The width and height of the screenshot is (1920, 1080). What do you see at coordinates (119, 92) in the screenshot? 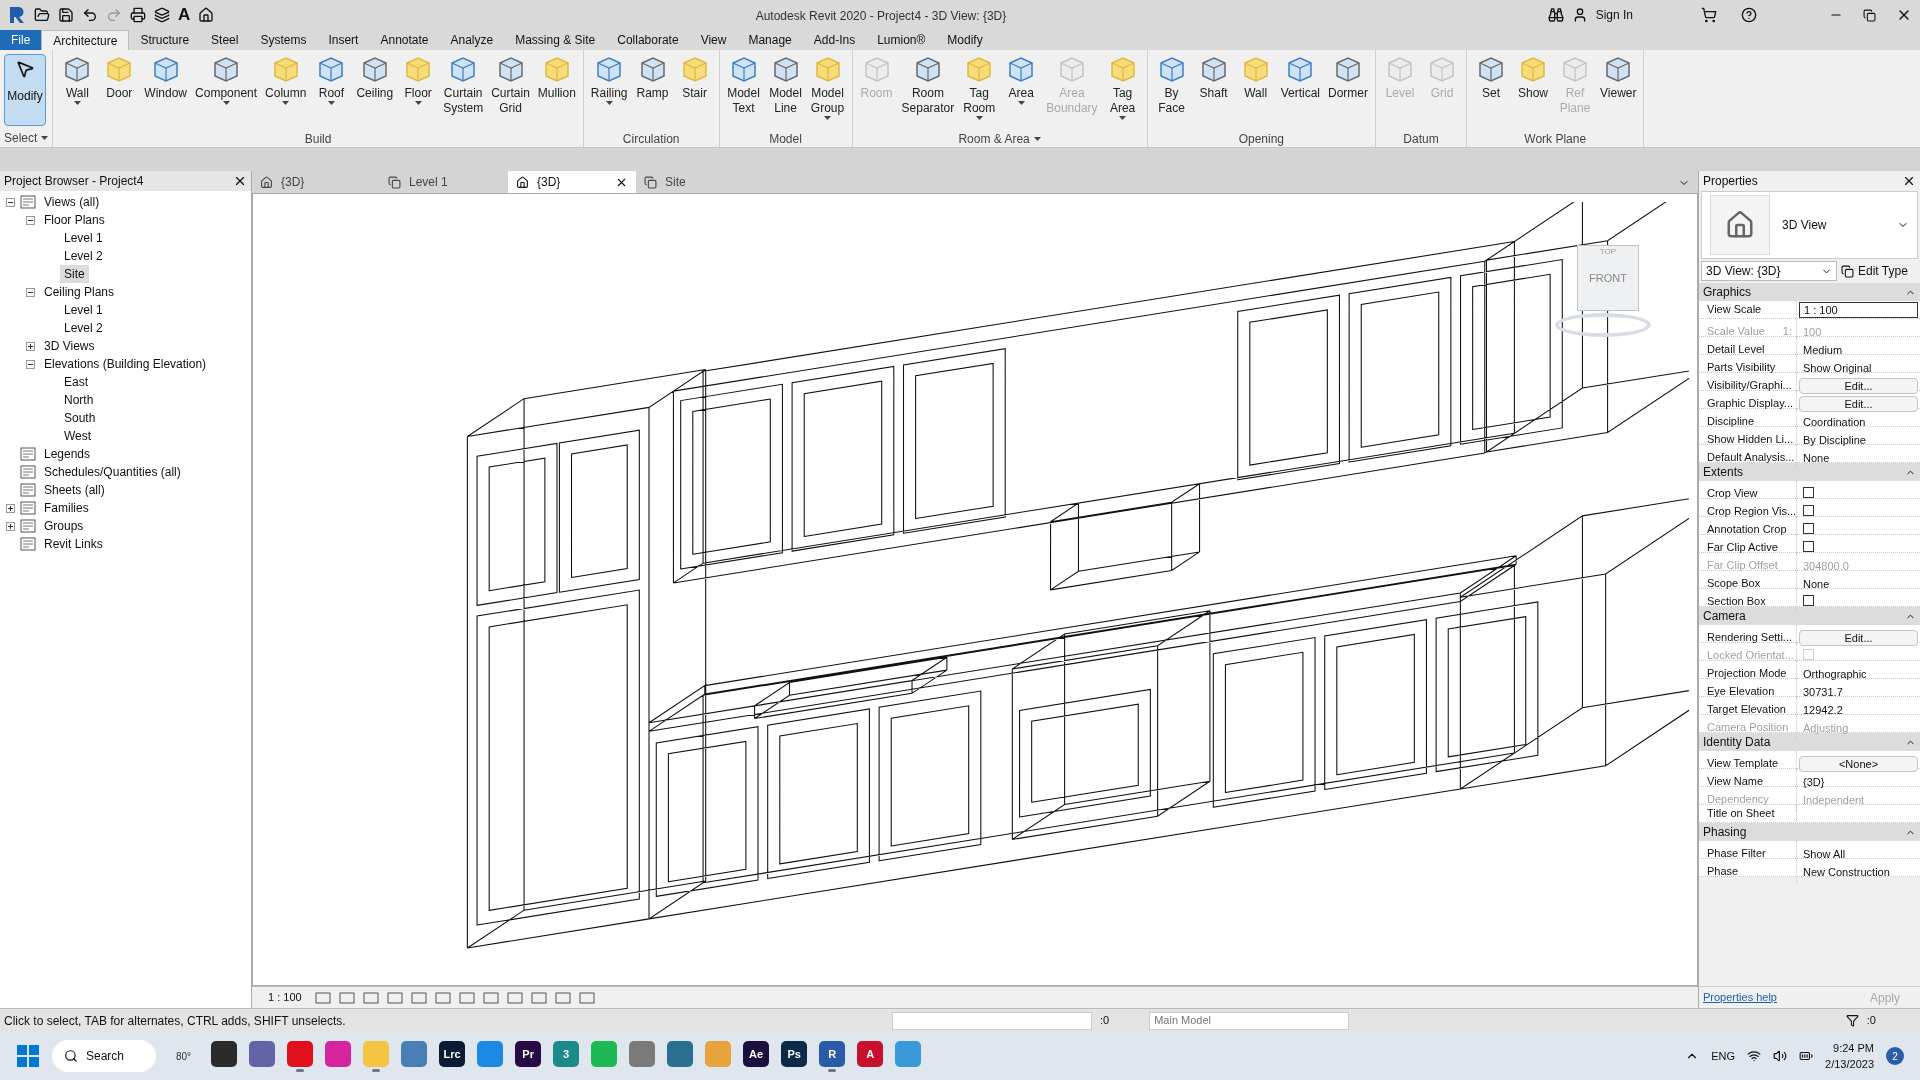
I see `ribbon-tool-button: Door` at bounding box center [119, 92].